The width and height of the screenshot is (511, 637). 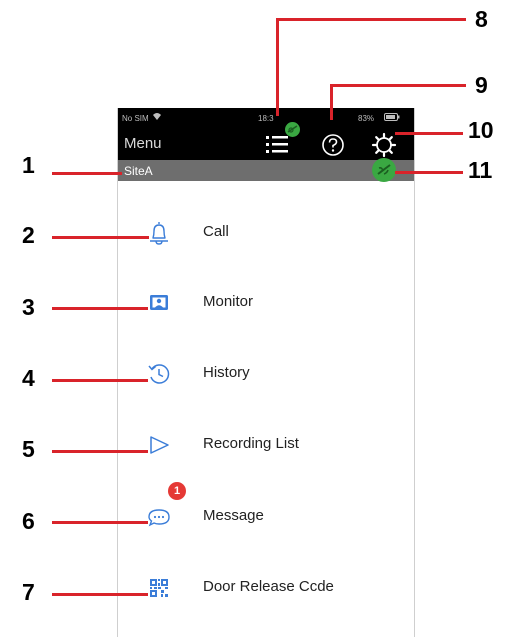 I want to click on menu-item-message: 1 Message, so click(x=266, y=509).